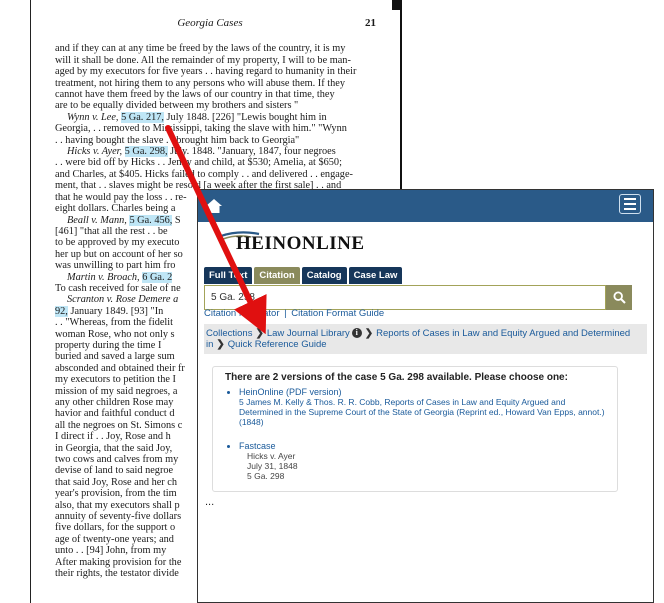 This screenshot has height=603, width=664. What do you see at coordinates (210, 23) in the screenshot?
I see `page-header-title: Georgia Cases` at bounding box center [210, 23].